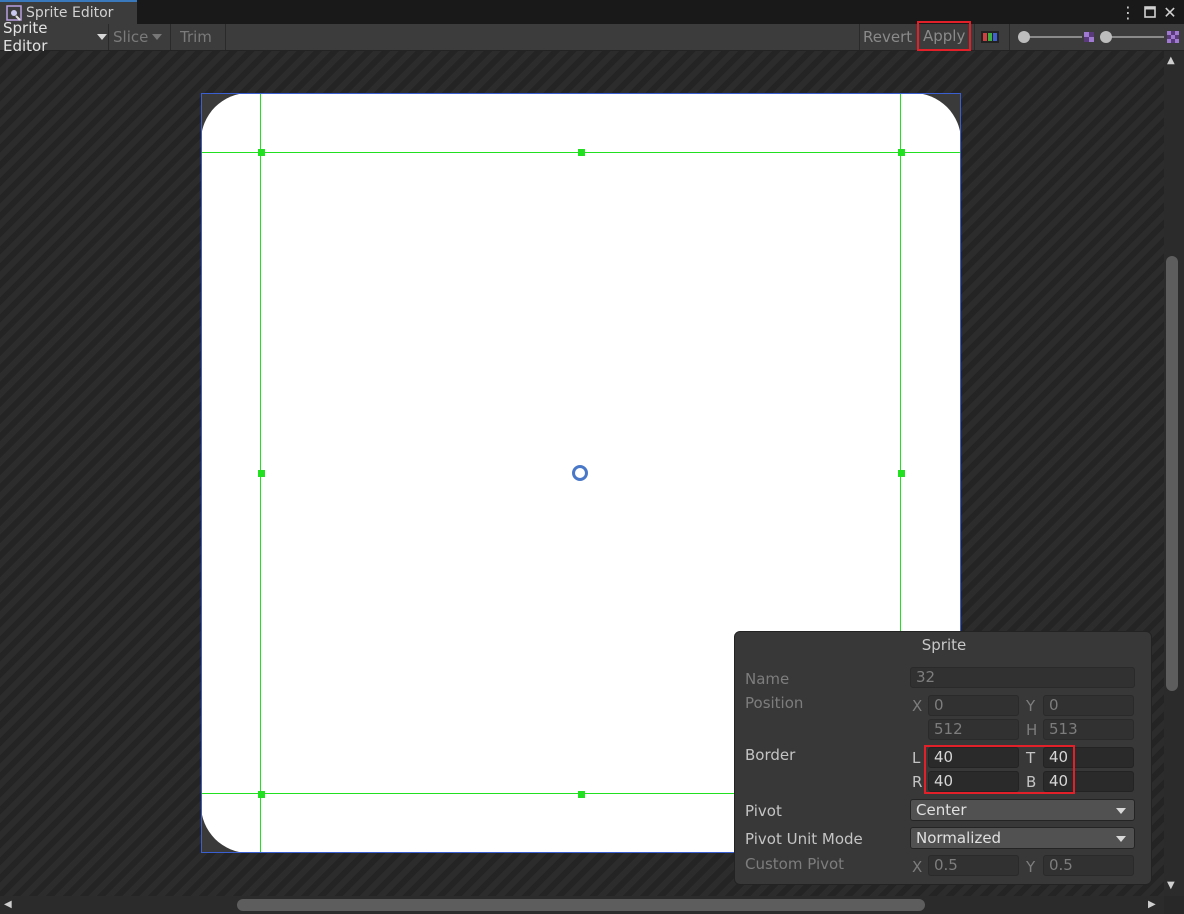 The height and width of the screenshot is (914, 1184). I want to click on mip-level-slider, so click(1140, 37).